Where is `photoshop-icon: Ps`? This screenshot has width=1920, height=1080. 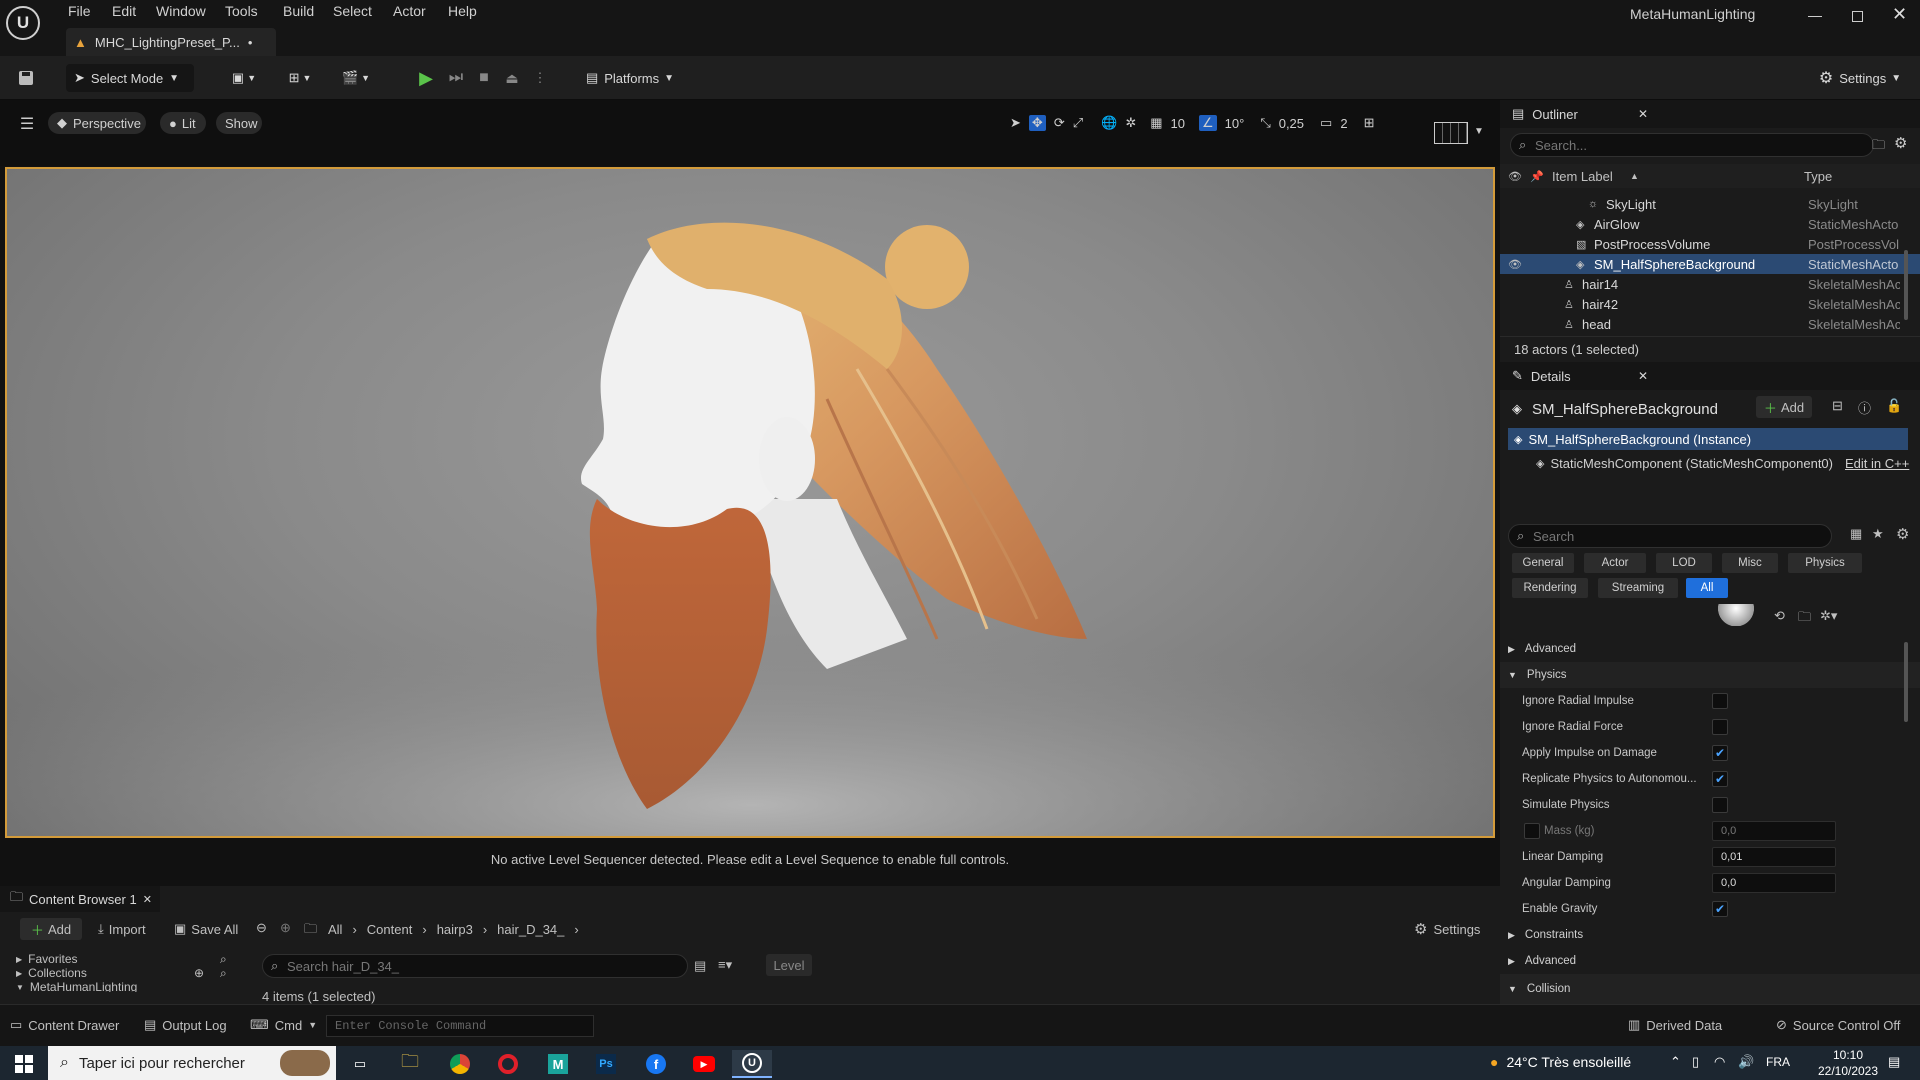
photoshop-icon: Ps is located at coordinates (606, 1064).